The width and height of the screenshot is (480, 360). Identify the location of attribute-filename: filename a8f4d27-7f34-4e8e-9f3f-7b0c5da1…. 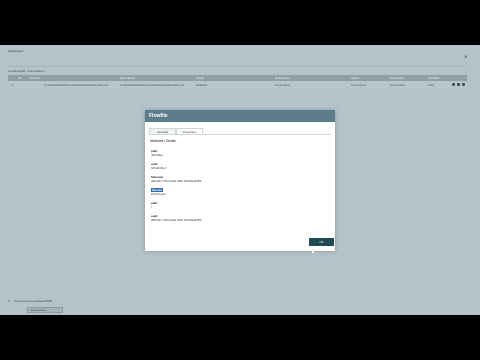
(176, 179).